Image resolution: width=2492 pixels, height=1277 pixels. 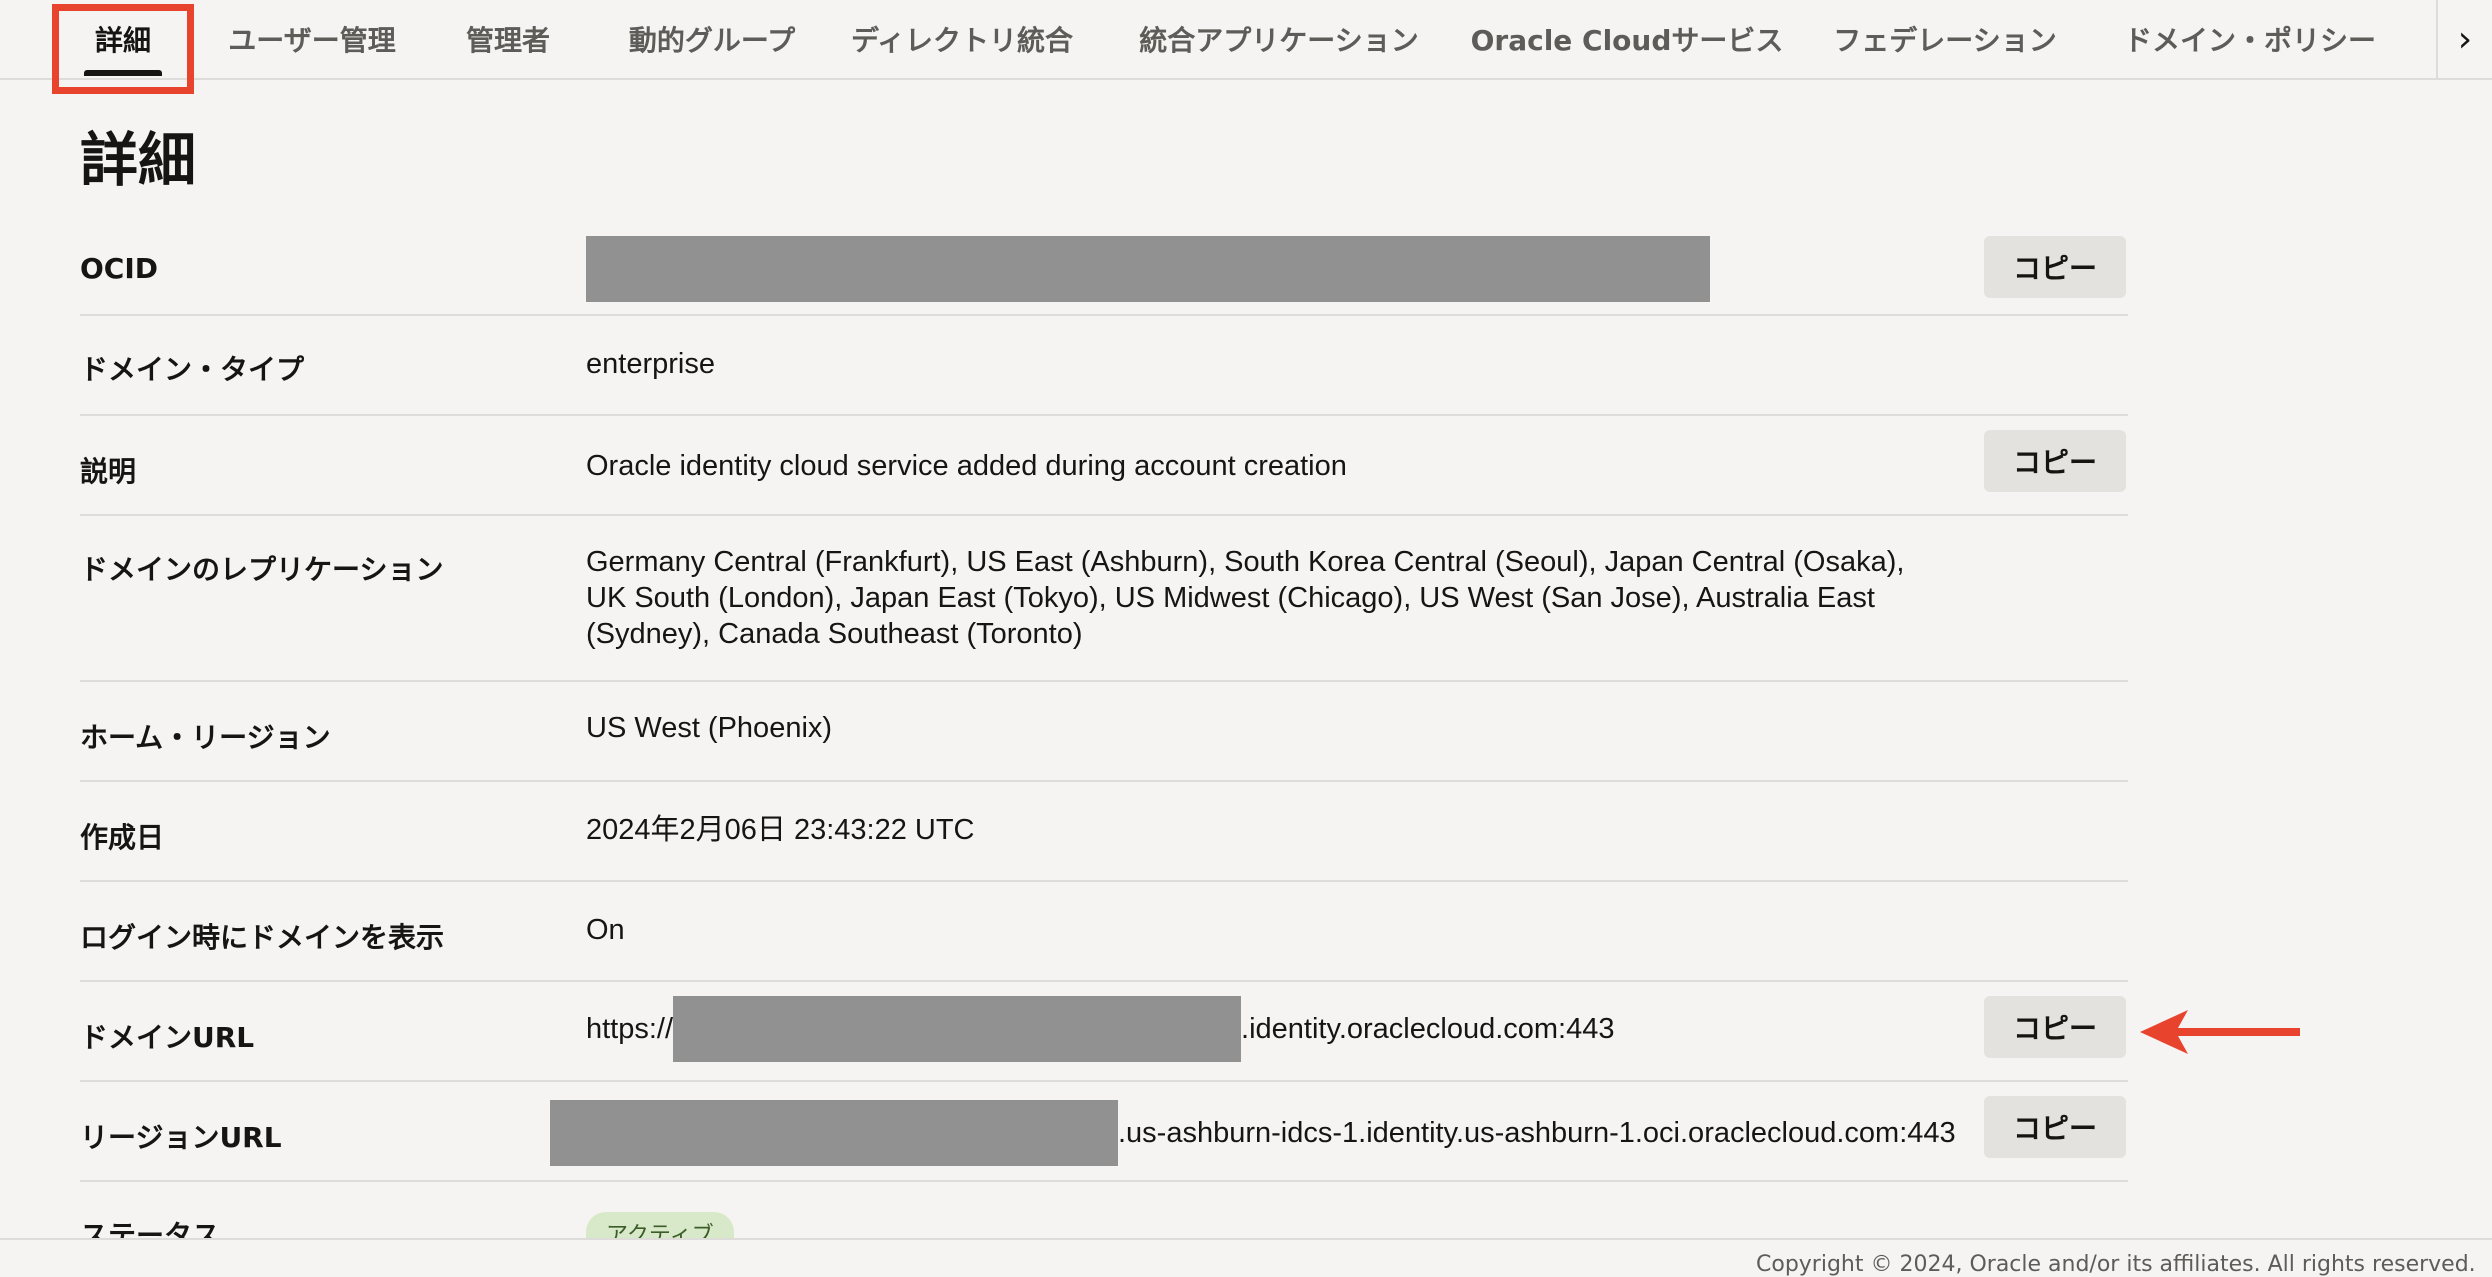 What do you see at coordinates (167, 1037) in the screenshot?
I see `row-label: ドメインURL` at bounding box center [167, 1037].